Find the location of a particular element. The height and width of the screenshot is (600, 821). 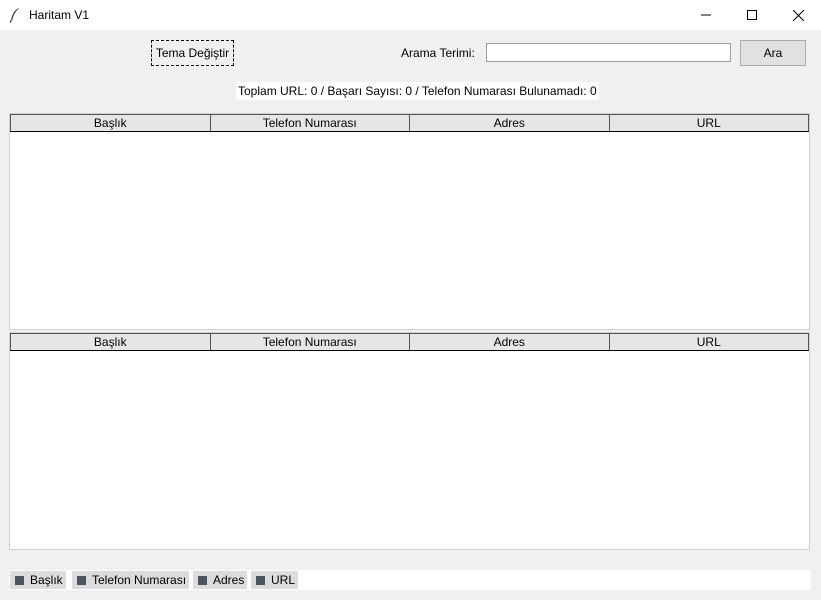

feather-icon is located at coordinates (14, 15).